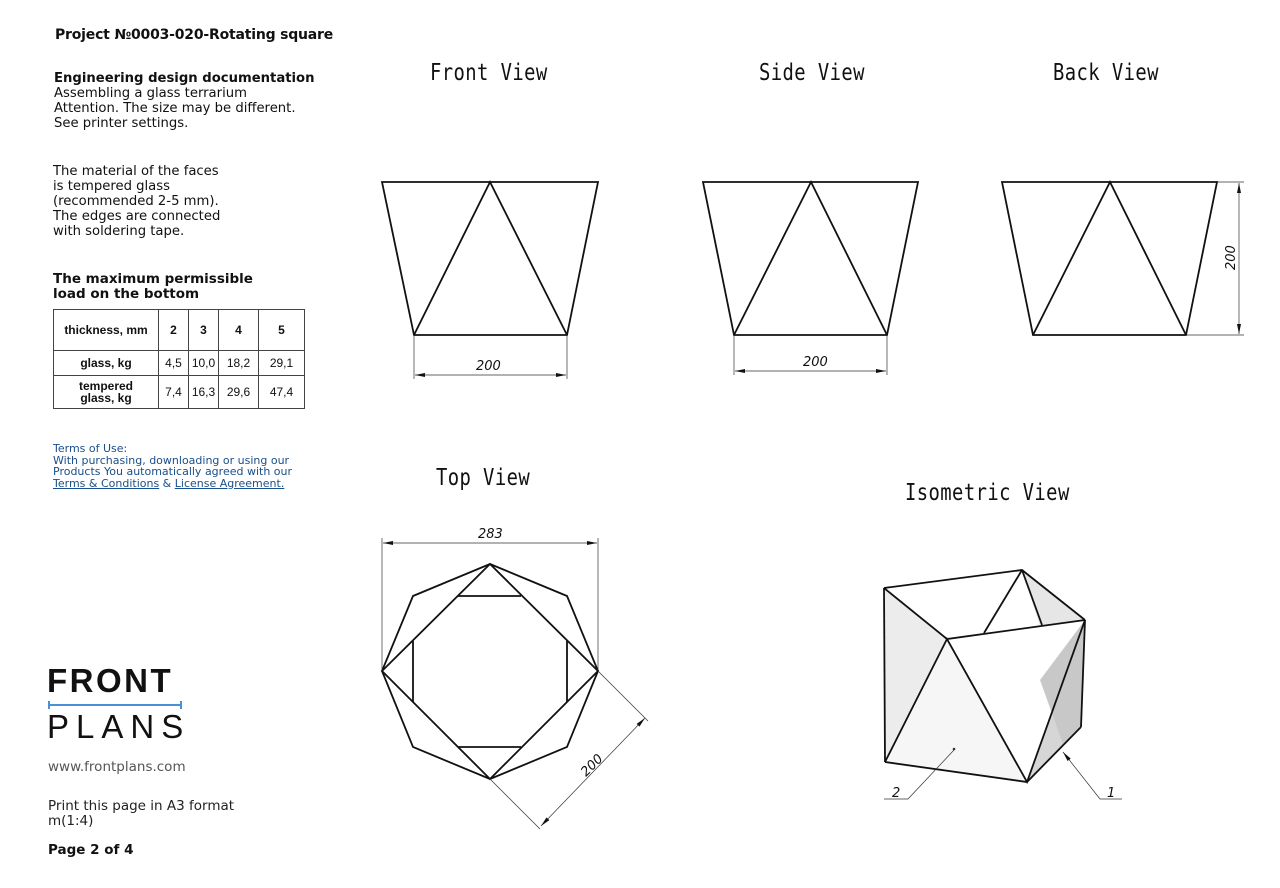 This screenshot has width=1280, height=888. What do you see at coordinates (815, 362) in the screenshot?
I see `side-dimension-label: 200` at bounding box center [815, 362].